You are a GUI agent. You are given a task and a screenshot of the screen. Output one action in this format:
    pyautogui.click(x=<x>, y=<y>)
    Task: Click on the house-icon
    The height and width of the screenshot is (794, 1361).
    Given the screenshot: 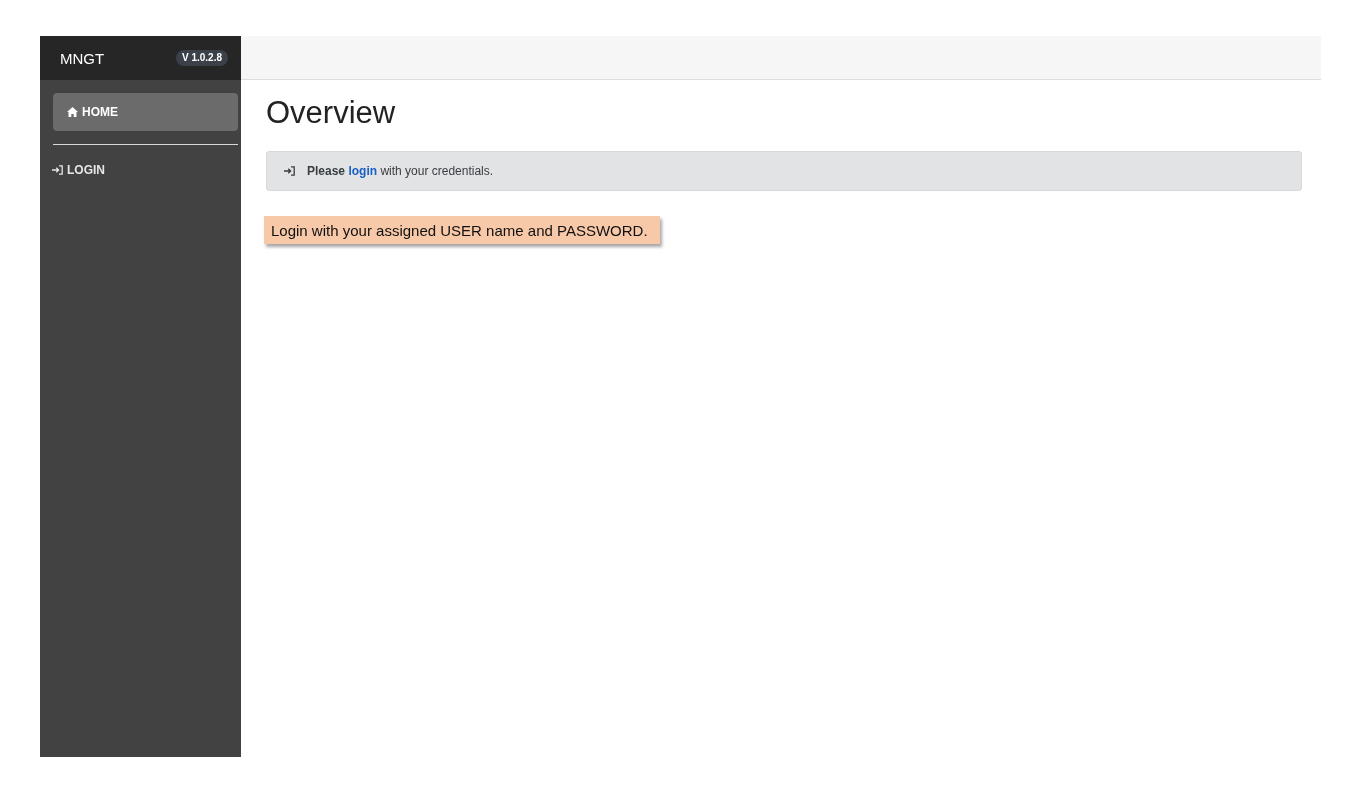 What is the action you would take?
    pyautogui.click(x=72, y=112)
    